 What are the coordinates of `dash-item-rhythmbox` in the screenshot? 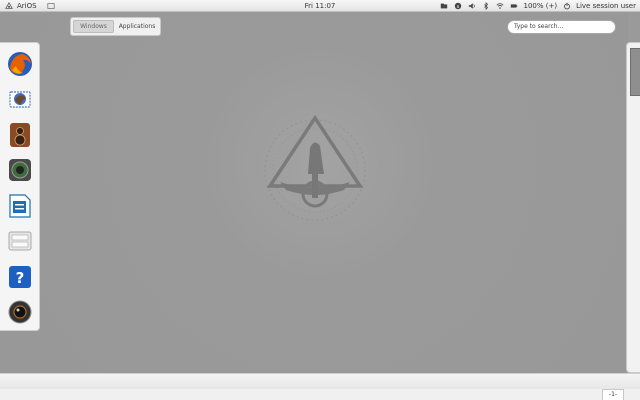 It's located at (20, 135).